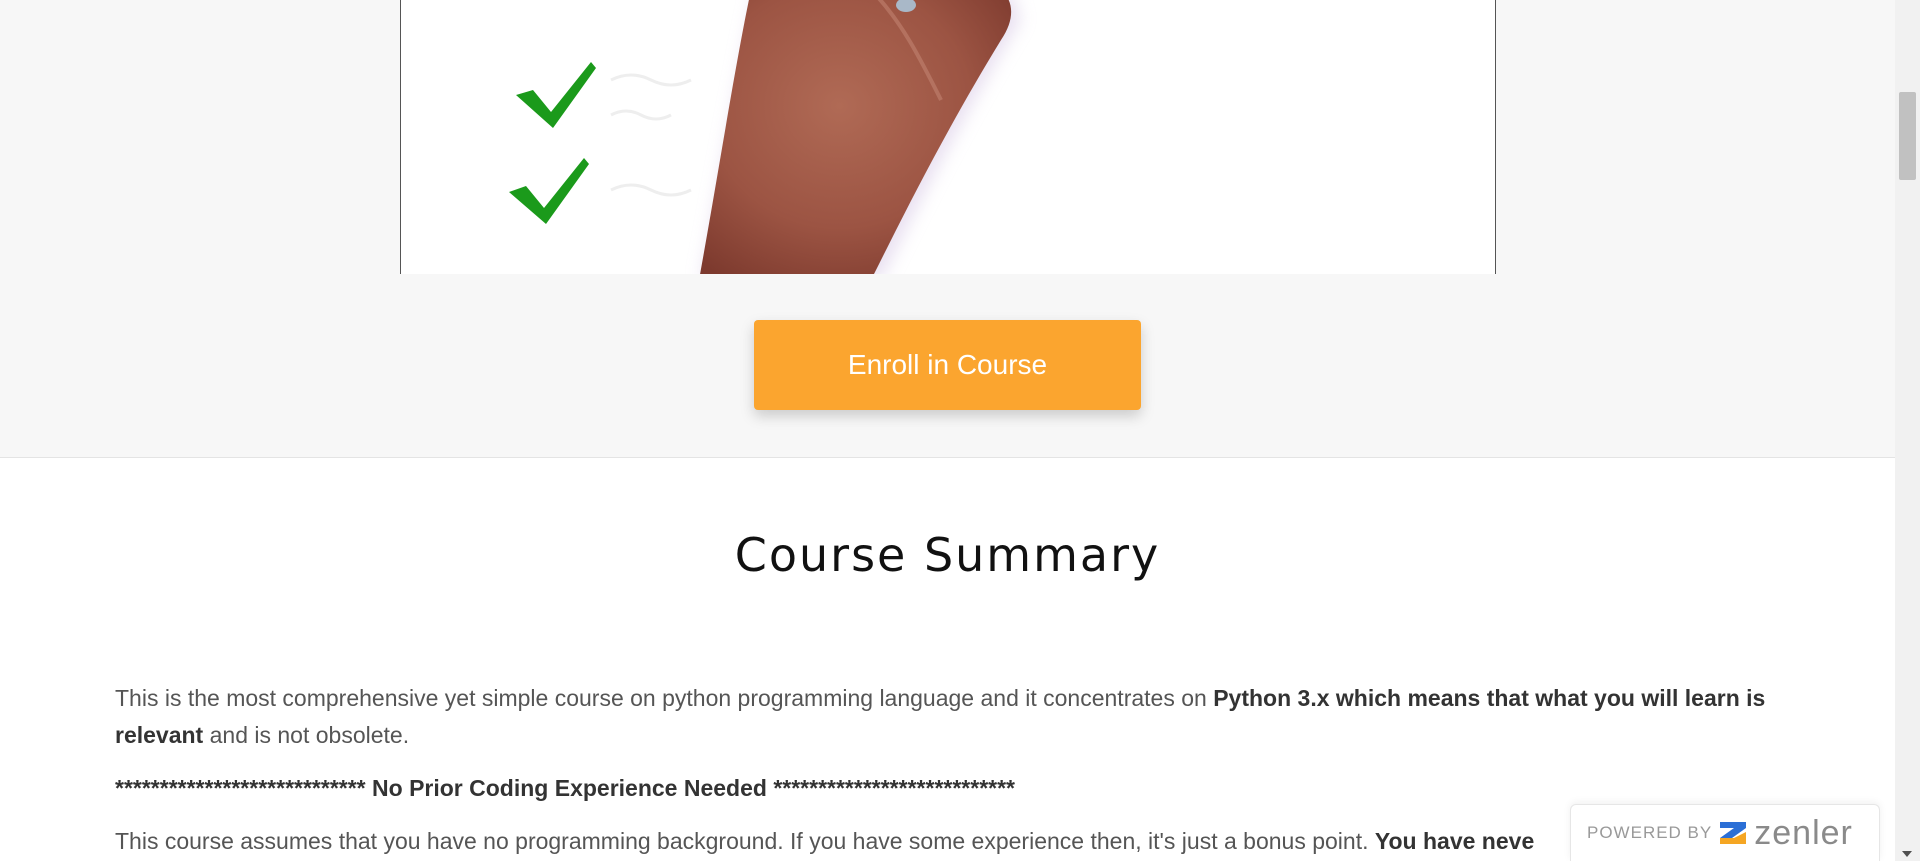  Describe the element at coordinates (1454, 841) in the screenshot. I see `paragraph-bold-text: You have neve` at that location.